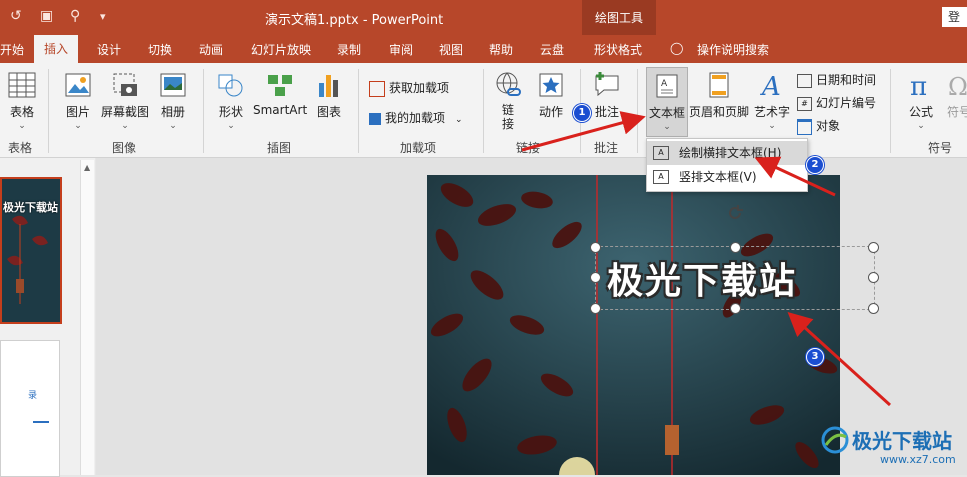  Describe the element at coordinates (835, 440) in the screenshot. I see `watermark-logo-icon` at that location.